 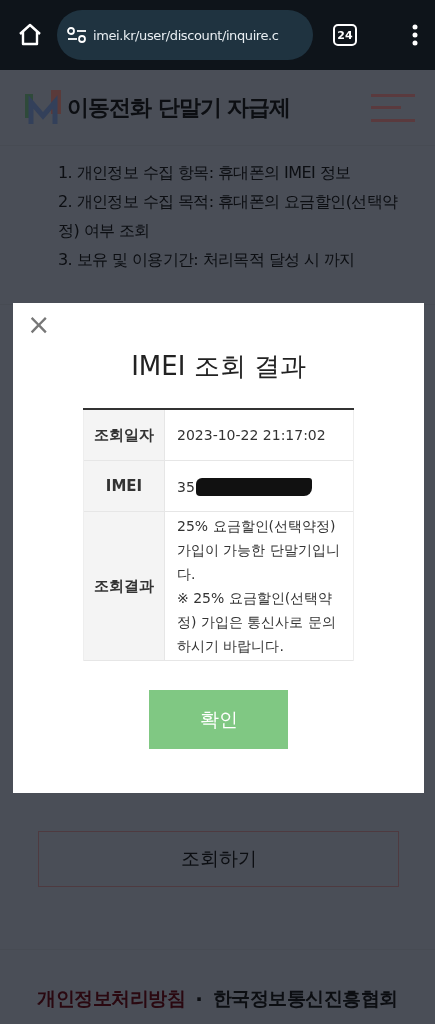 What do you see at coordinates (77, 35) in the screenshot?
I see `site-settings-icon` at bounding box center [77, 35].